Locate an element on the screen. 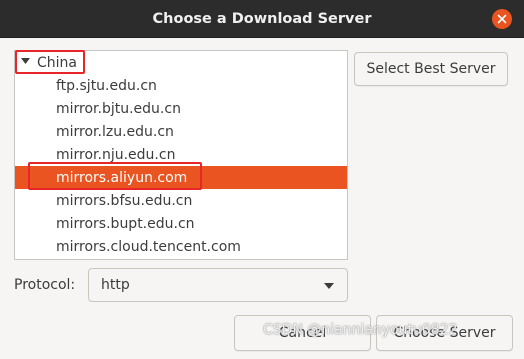 Image resolution: width=524 pixels, height=359 pixels. server-name: mirror.nju.edu.cn is located at coordinates (116, 154).